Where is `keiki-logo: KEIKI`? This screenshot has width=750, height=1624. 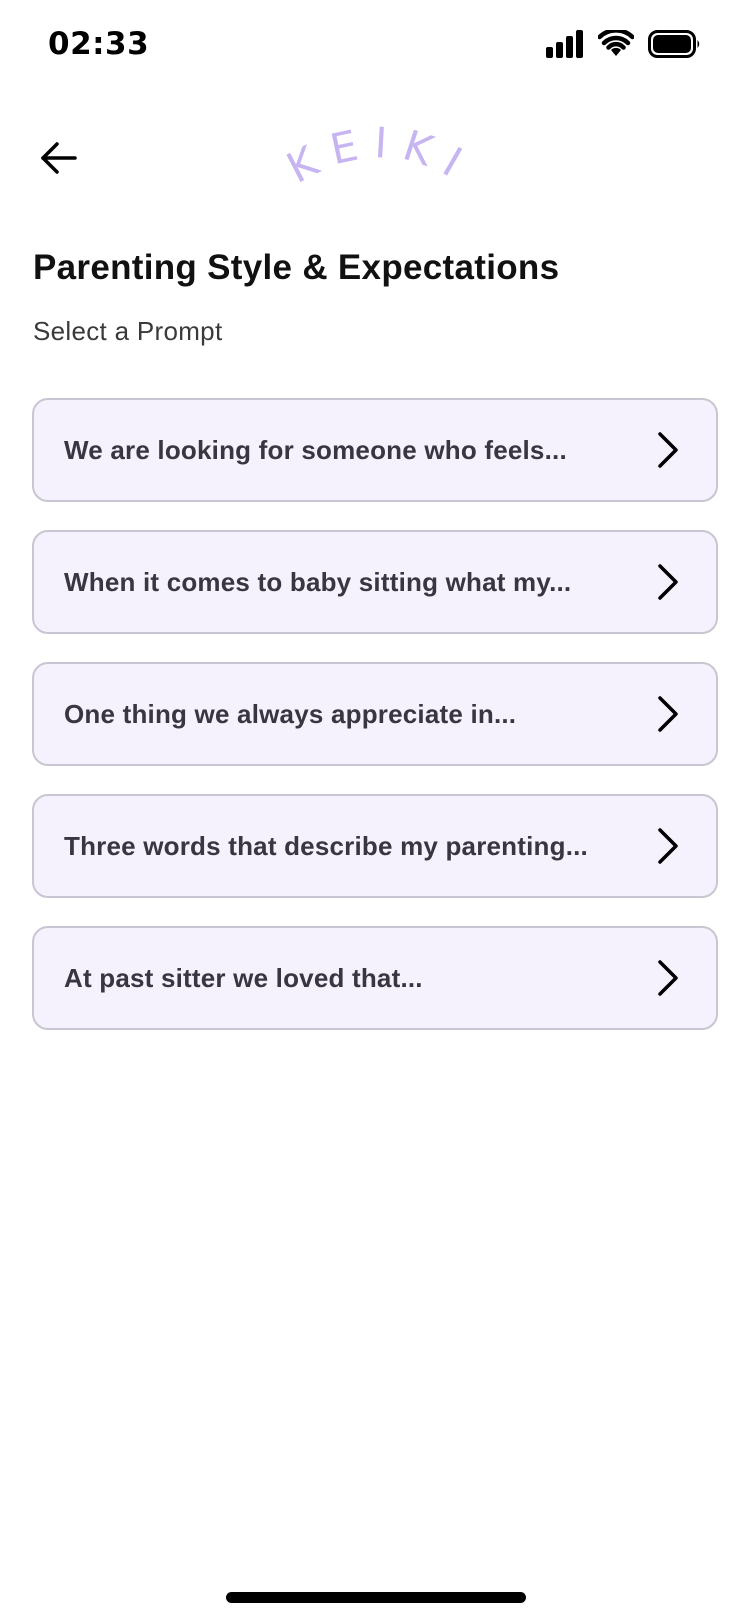 keiki-logo: KEIKI is located at coordinates (379, 164).